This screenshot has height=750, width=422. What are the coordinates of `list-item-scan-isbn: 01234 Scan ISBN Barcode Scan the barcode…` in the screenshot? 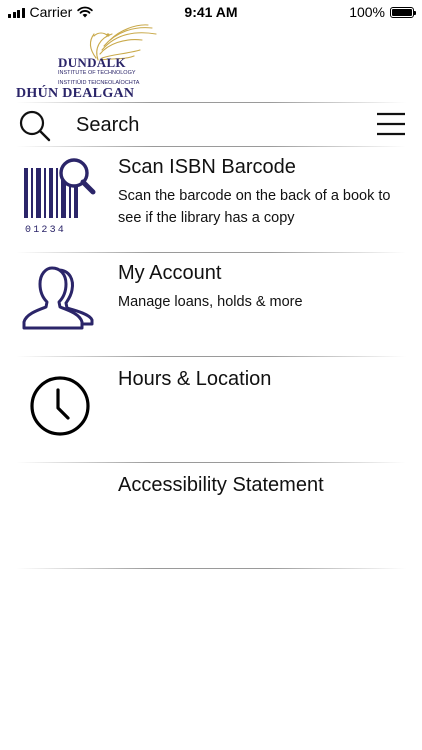 It's located at (211, 201).